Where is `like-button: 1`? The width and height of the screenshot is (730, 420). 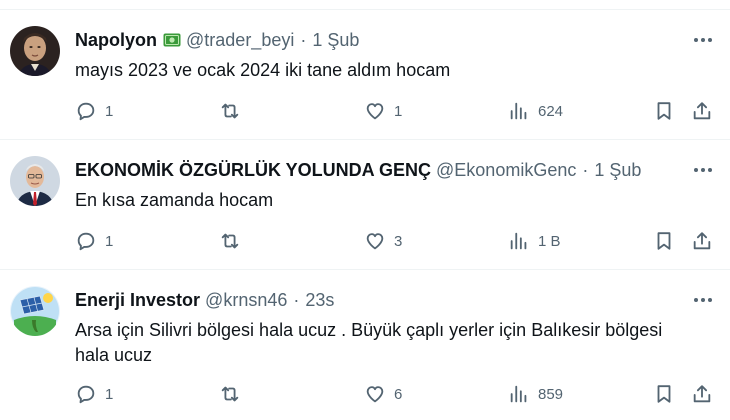
like-button: 1 is located at coordinates (383, 111).